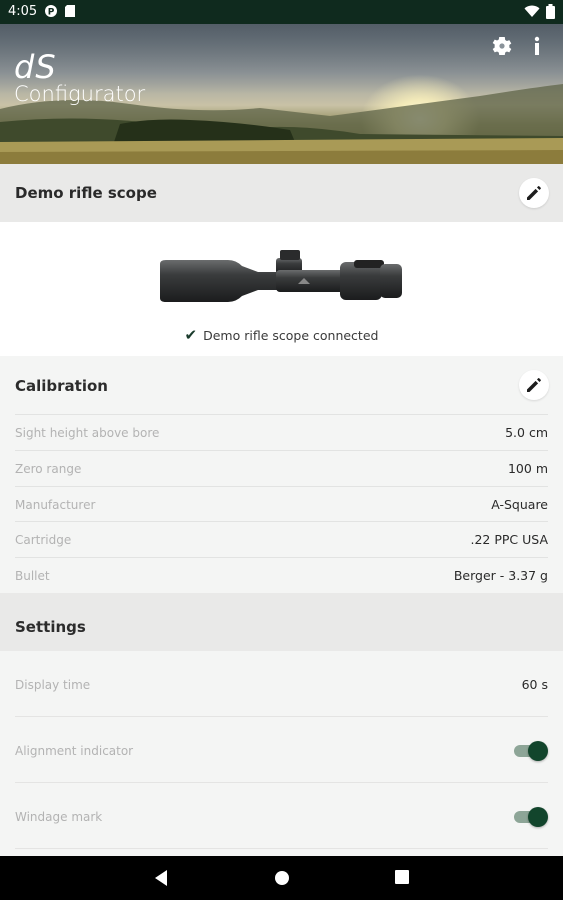 This screenshot has height=900, width=563. I want to click on checkmark-icon: ✔, so click(191, 335).